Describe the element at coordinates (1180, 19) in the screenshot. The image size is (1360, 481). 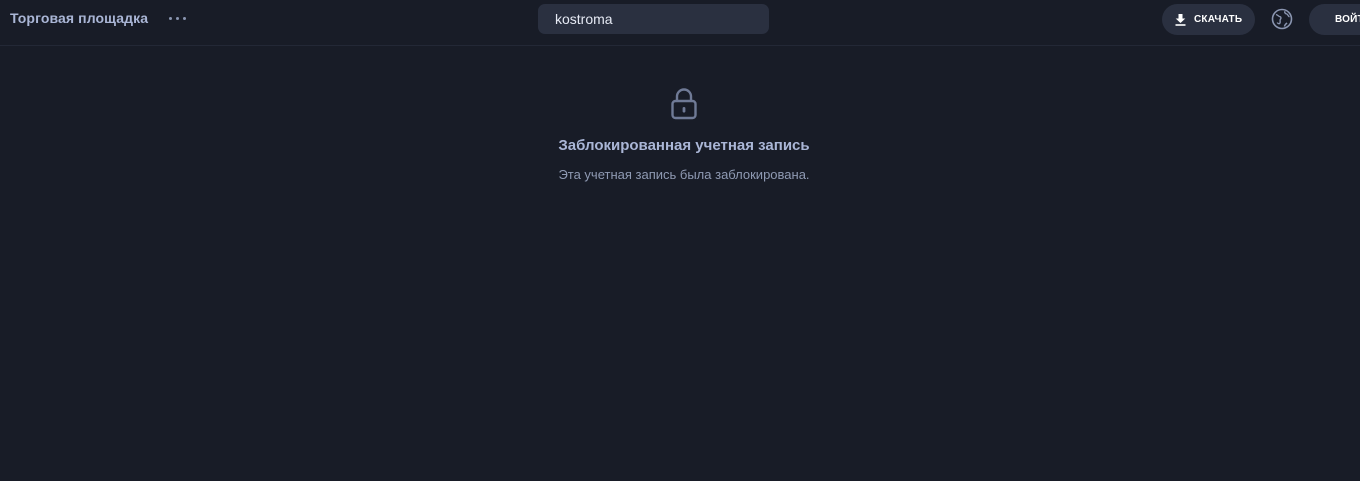
I see `download-icon` at that location.